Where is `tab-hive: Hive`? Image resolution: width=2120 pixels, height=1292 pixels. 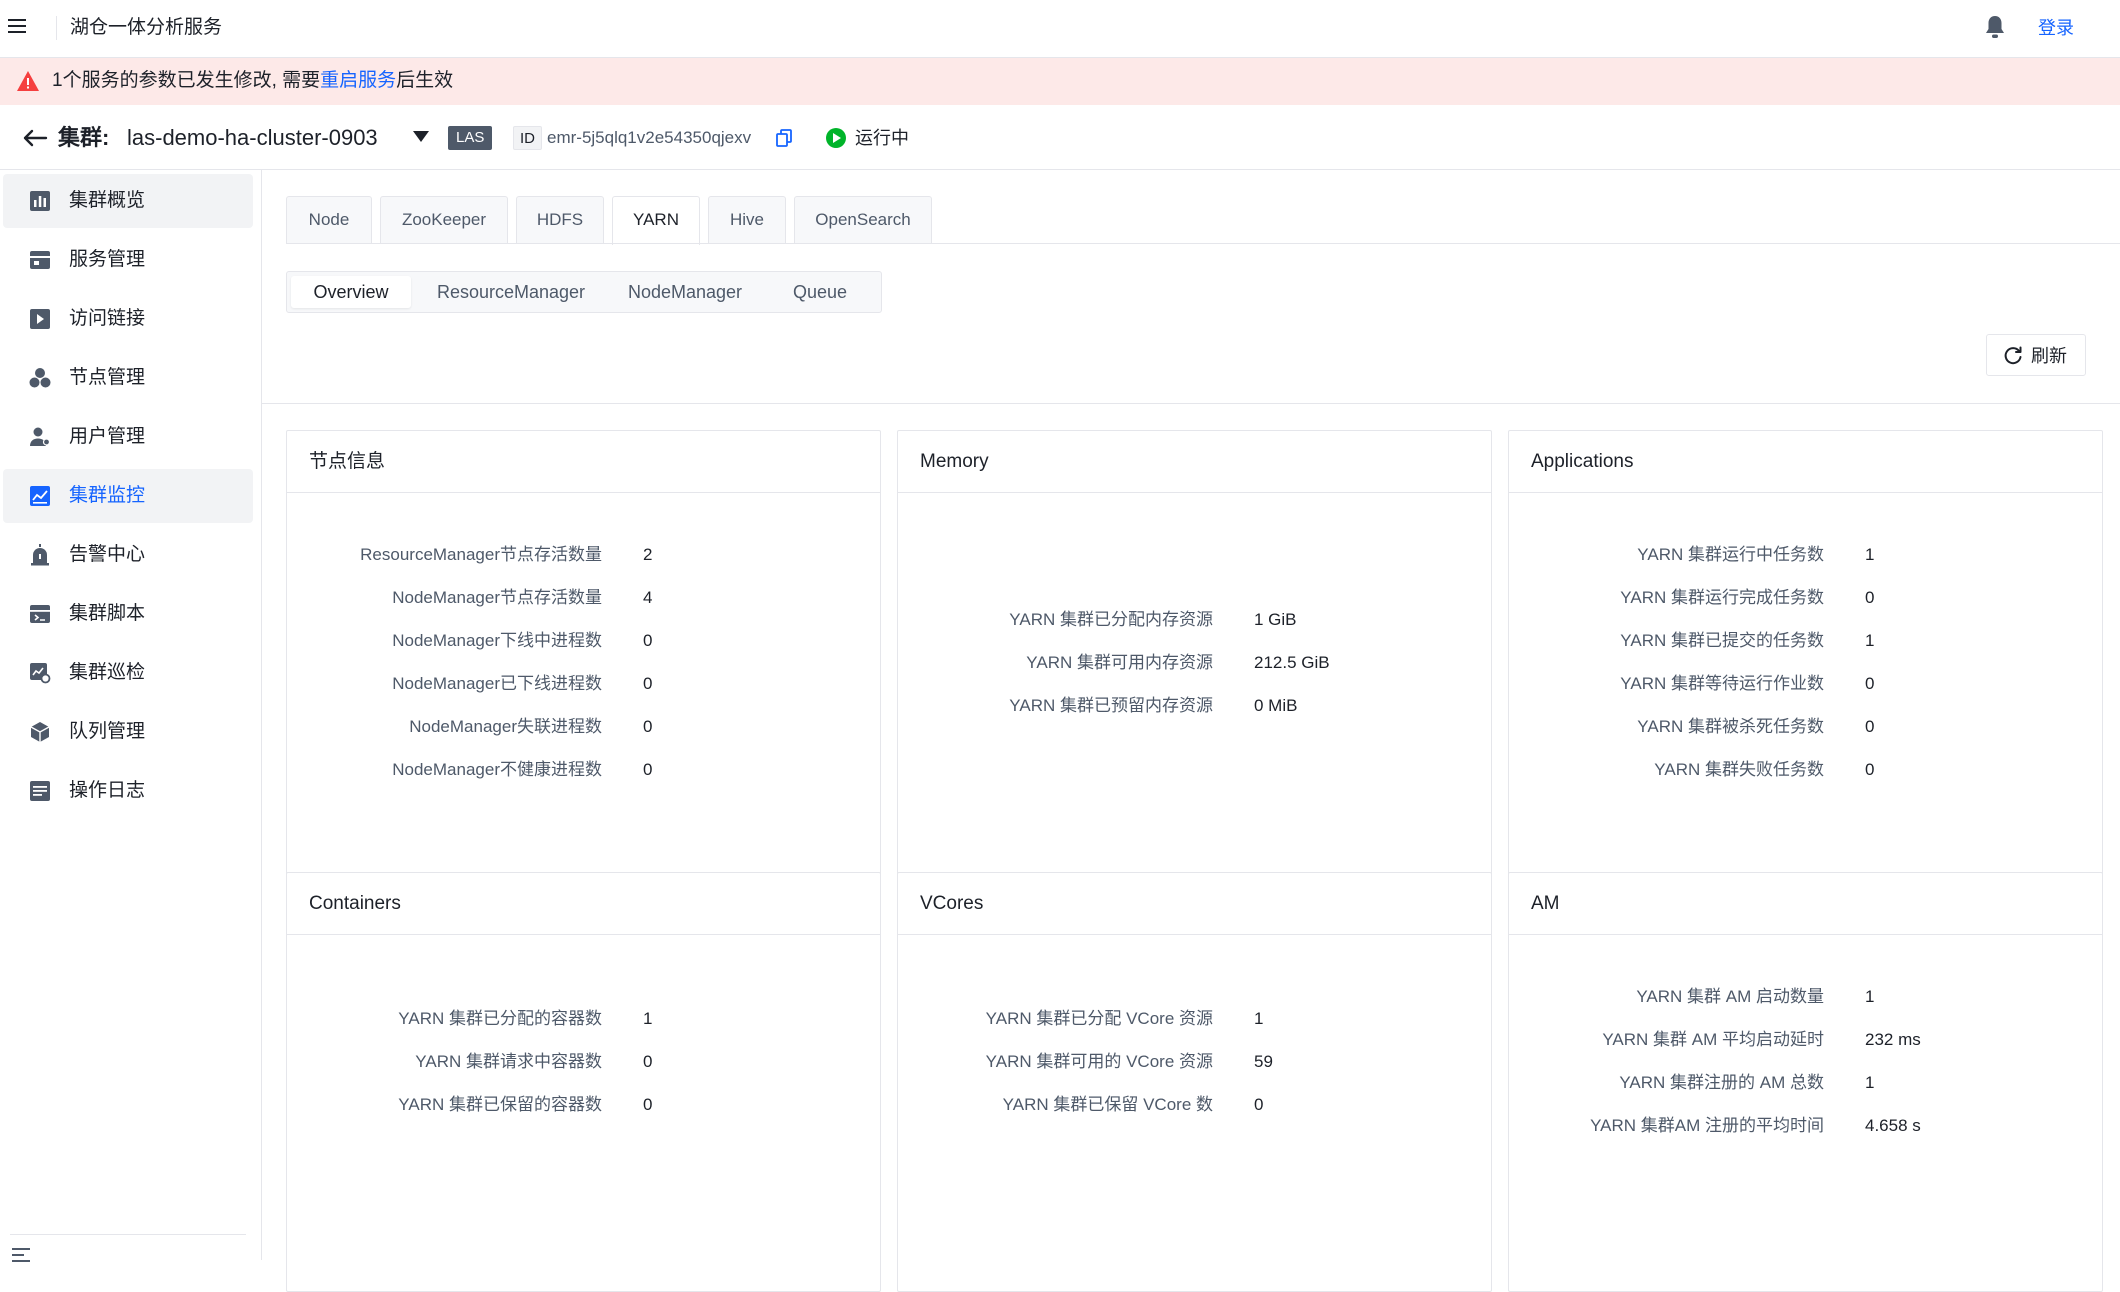
tab-hive: Hive is located at coordinates (747, 220).